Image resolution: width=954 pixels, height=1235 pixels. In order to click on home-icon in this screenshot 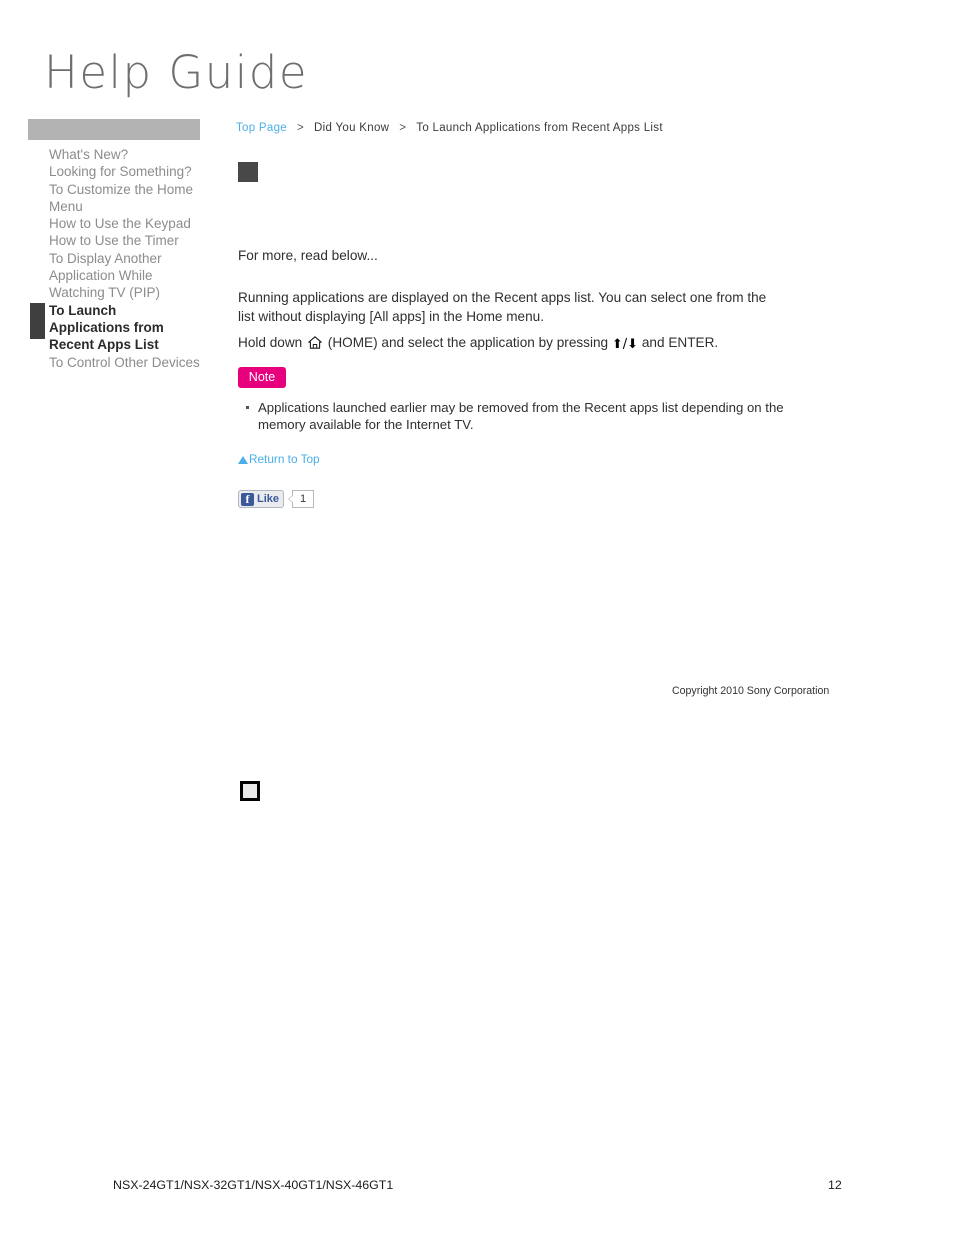, I will do `click(315, 344)`.